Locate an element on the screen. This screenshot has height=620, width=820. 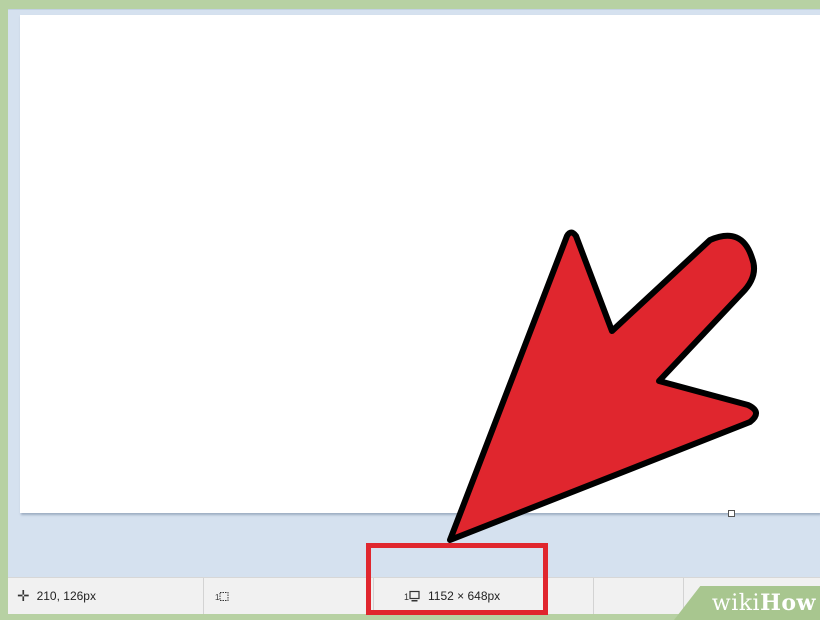
watermark-how: How is located at coordinates (788, 603).